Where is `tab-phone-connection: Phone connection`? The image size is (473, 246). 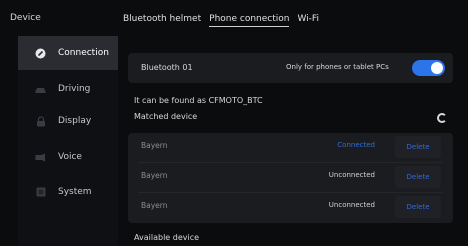
tab-phone-connection: Phone connection is located at coordinates (249, 20).